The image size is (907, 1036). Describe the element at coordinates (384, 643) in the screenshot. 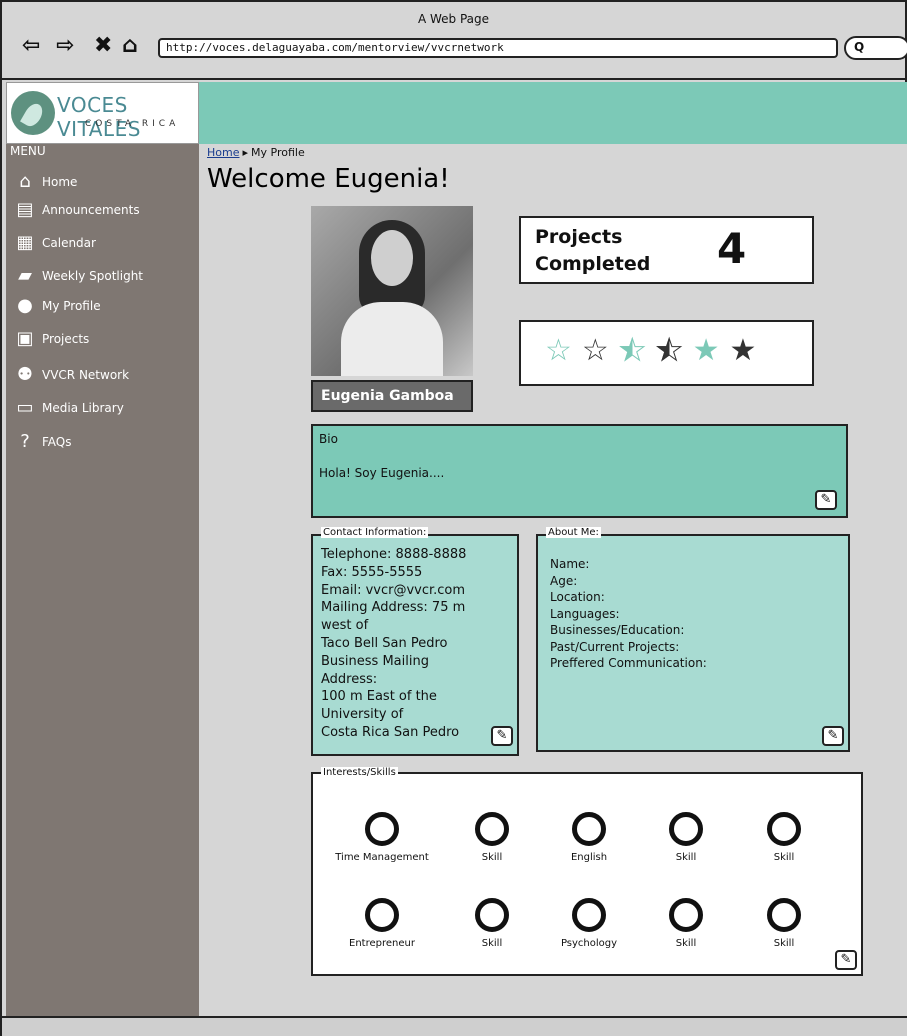

I see `contact-line: Taco Bell San Pedro` at that location.